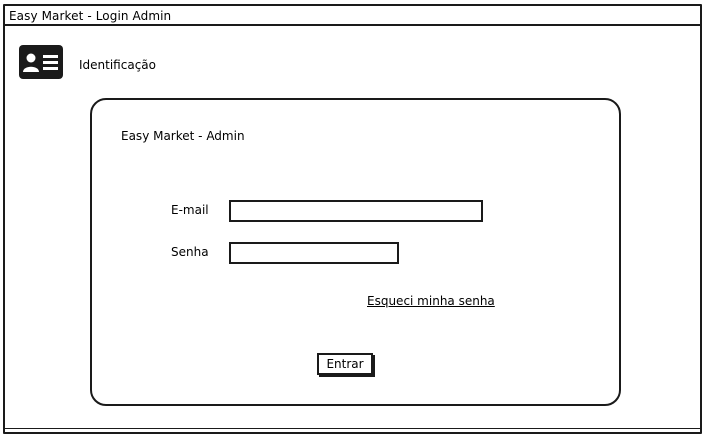 The width and height of the screenshot is (708, 440). Describe the element at coordinates (90, 16) in the screenshot. I see `window-title: Easy Market - Login Admin` at that location.